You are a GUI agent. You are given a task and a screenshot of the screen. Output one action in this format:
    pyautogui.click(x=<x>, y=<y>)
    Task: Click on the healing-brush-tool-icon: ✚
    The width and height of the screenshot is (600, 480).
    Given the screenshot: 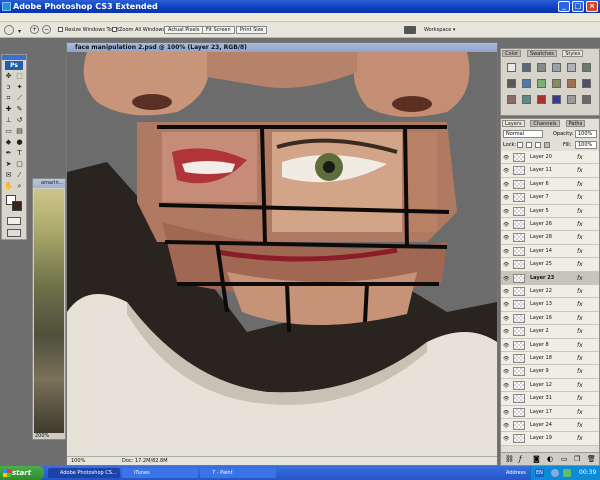 What is the action you would take?
    pyautogui.click(x=8, y=109)
    